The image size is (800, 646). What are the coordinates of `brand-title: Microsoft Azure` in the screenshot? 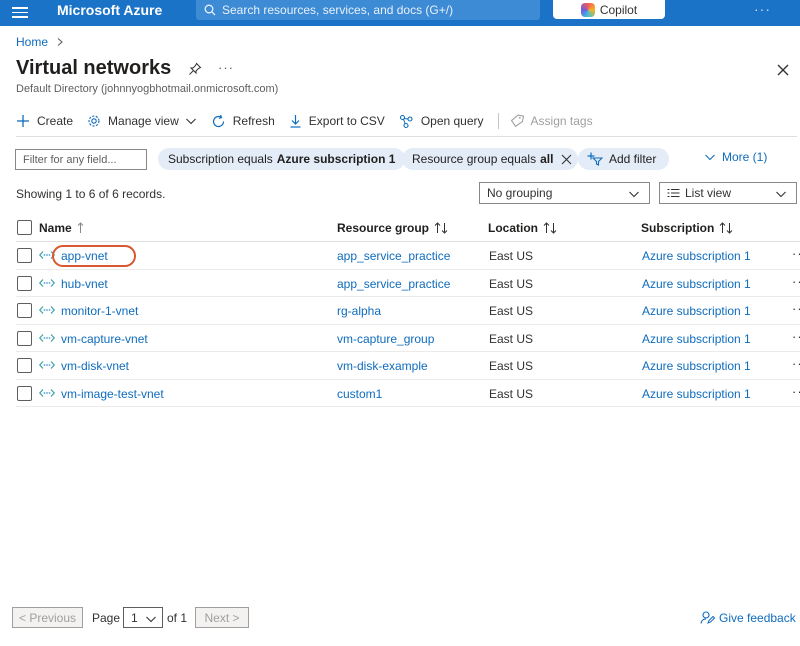 It's located at (109, 10).